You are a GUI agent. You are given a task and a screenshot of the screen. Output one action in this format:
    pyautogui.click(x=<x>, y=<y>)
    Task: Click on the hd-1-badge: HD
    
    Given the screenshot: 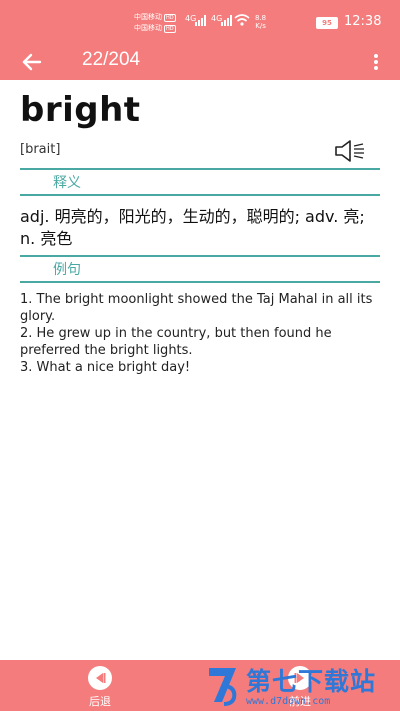 What is the action you would take?
    pyautogui.click(x=170, y=18)
    